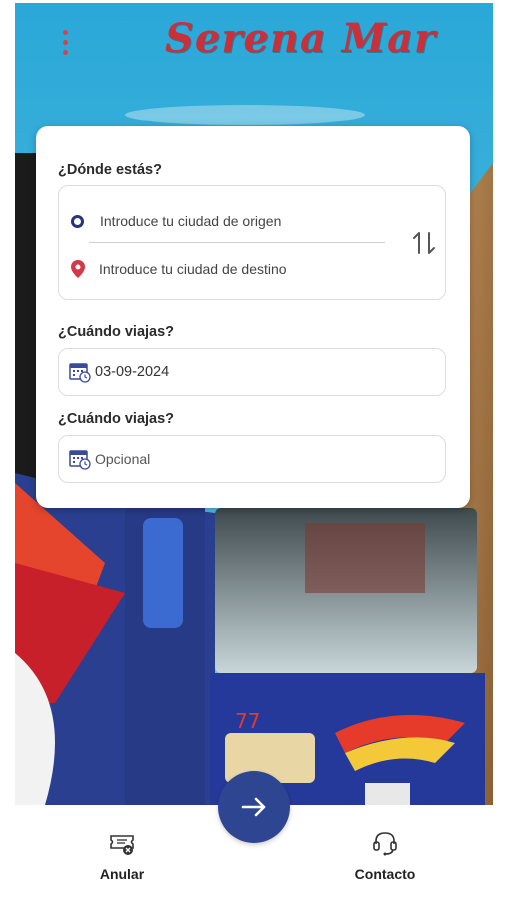 This screenshot has height=900, width=506. Describe the element at coordinates (385, 844) in the screenshot. I see `headset-icon` at that location.